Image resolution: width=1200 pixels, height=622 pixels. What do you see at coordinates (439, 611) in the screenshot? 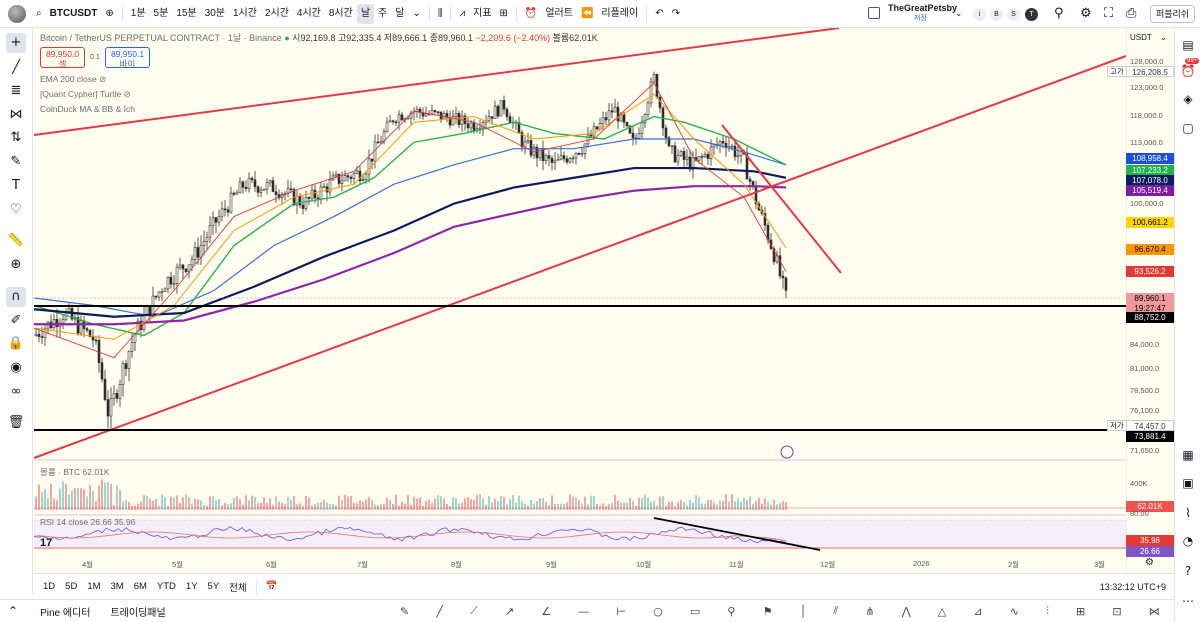
I see `line-tool-icon: ╱` at bounding box center [439, 611].